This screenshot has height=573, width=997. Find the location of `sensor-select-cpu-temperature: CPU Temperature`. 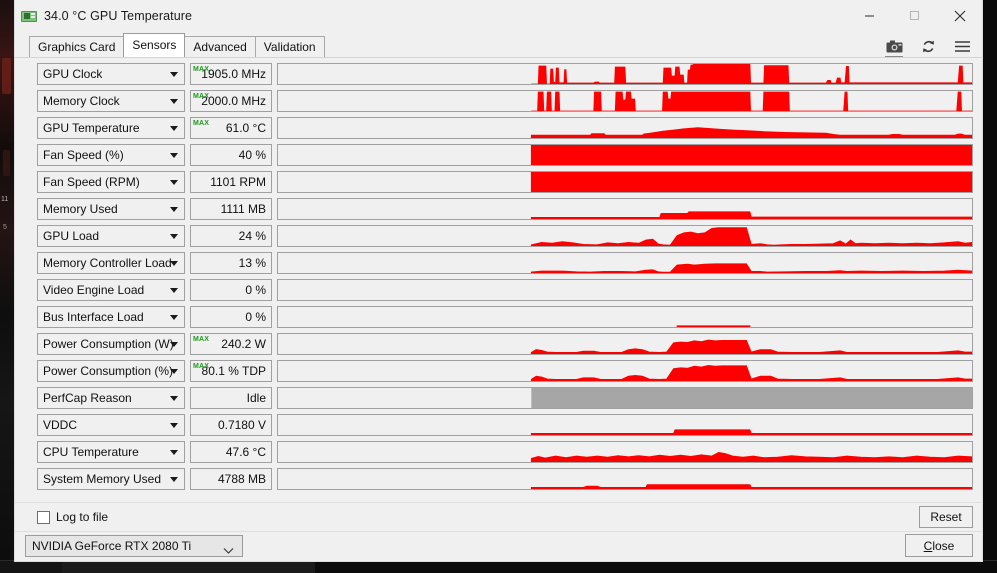

sensor-select-cpu-temperature: CPU Temperature is located at coordinates (111, 451).